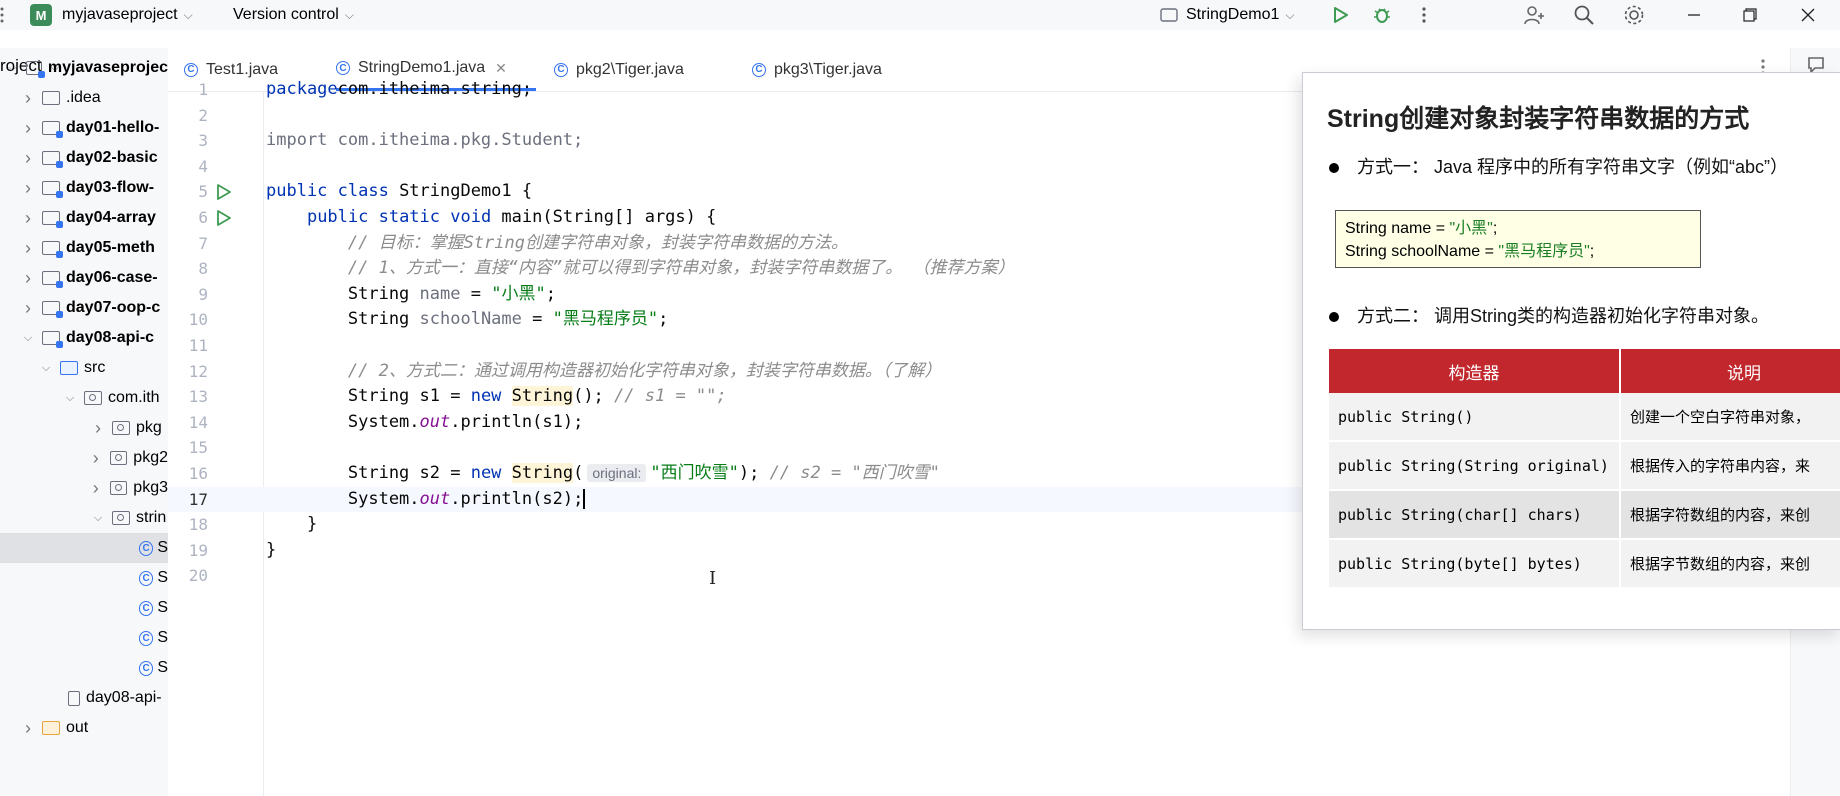  What do you see at coordinates (424, 141) in the screenshot?
I see `code-text: import com.itheima.pkg.Student;` at bounding box center [424, 141].